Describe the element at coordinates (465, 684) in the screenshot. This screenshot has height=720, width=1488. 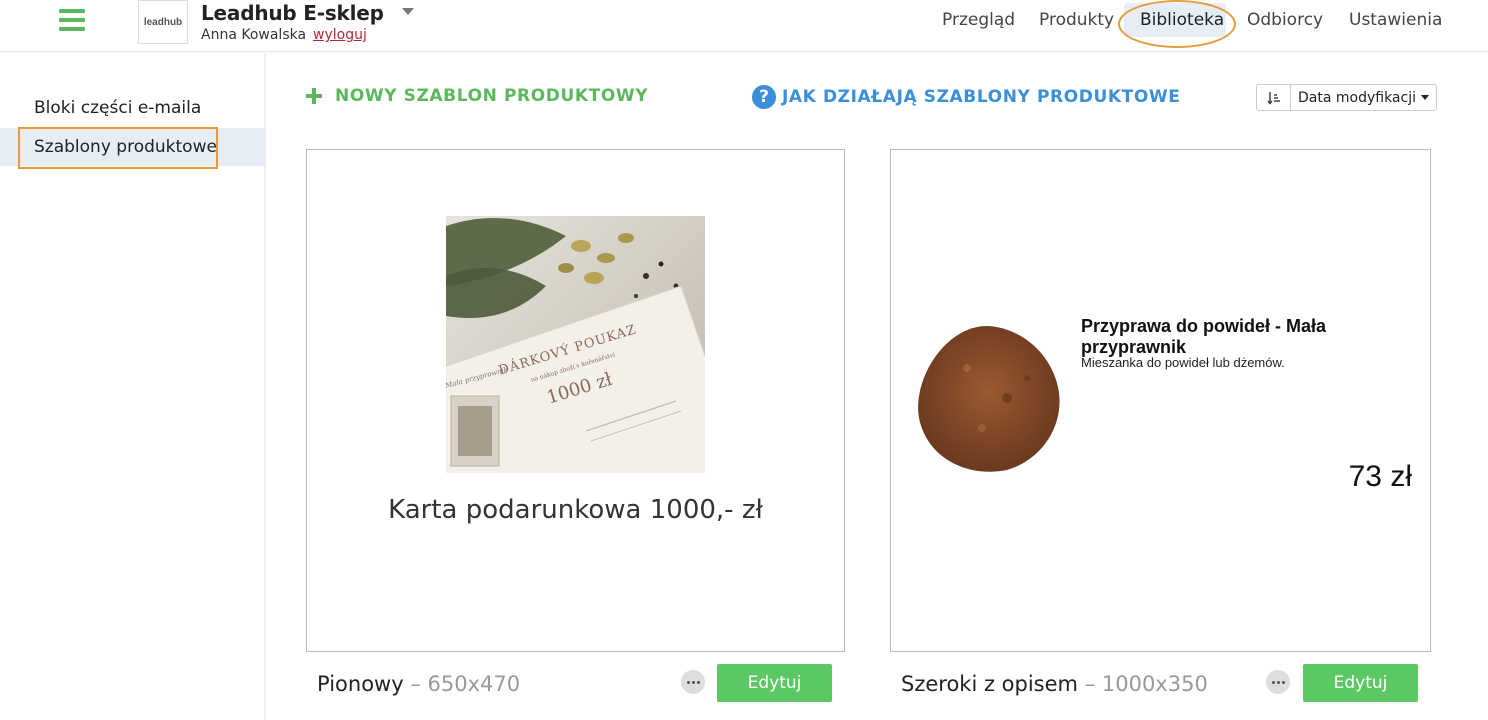
I see `template-dimensions: – 650x470` at that location.